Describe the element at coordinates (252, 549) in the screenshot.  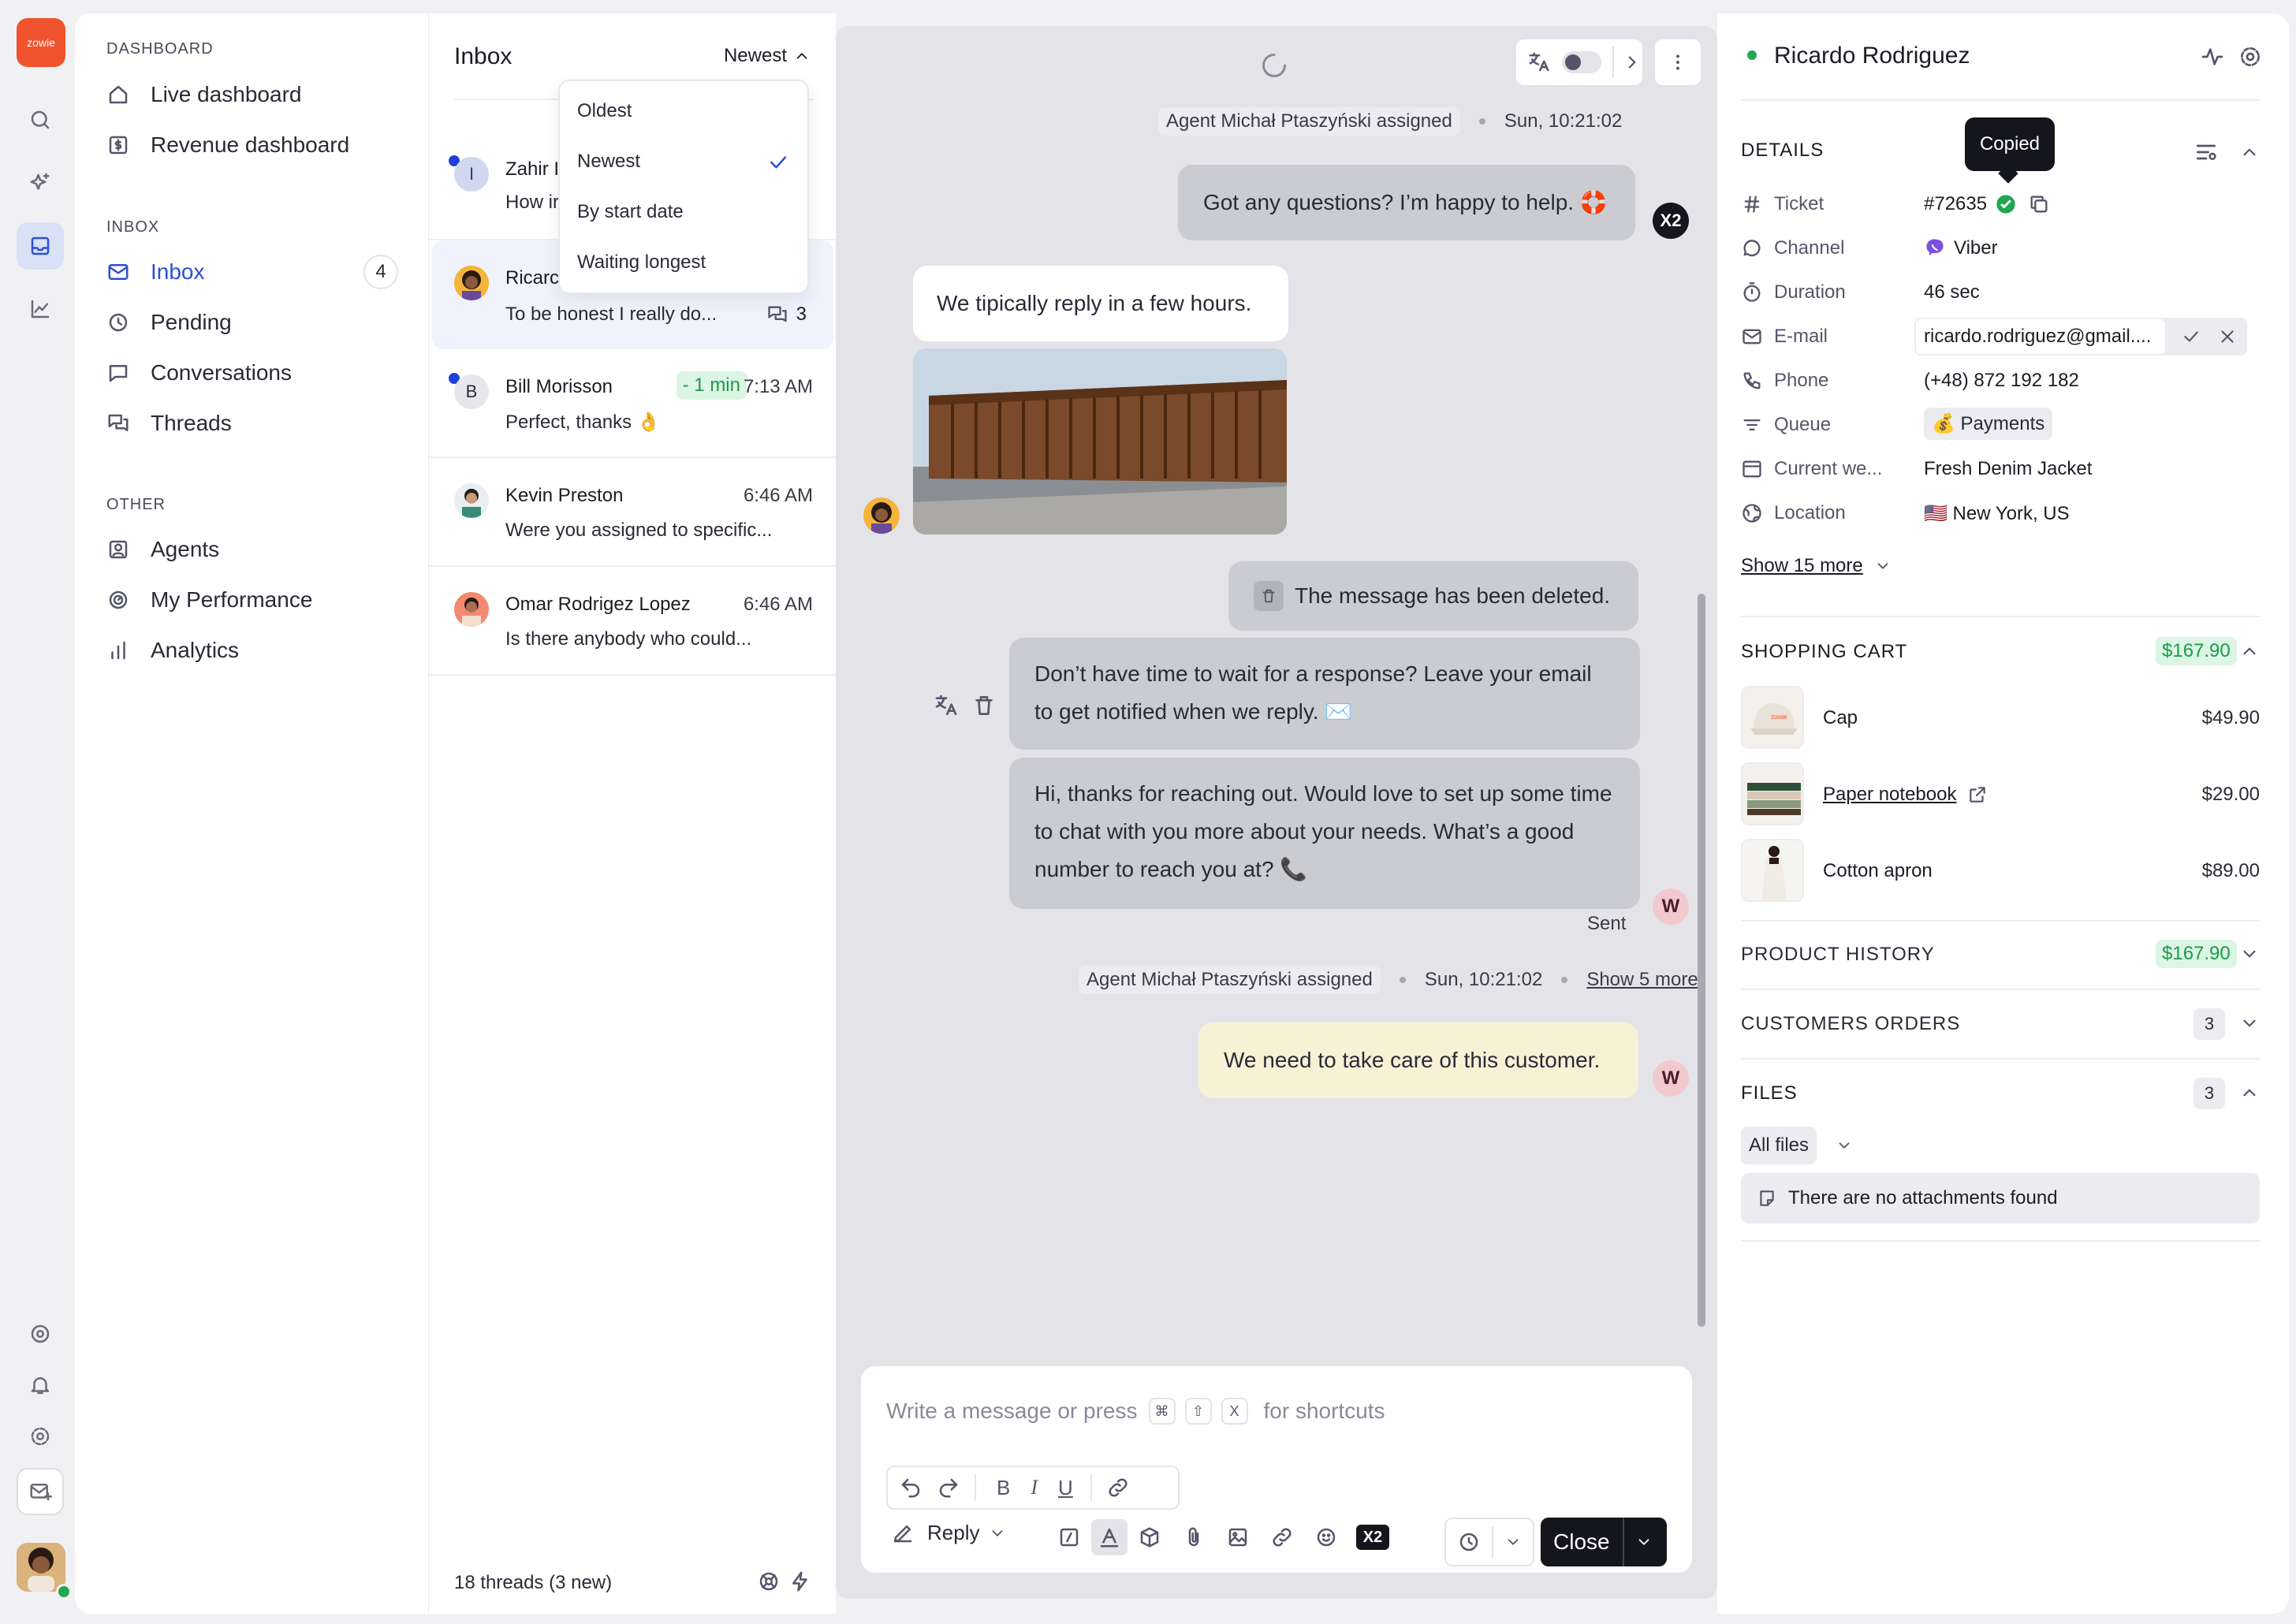
I see `nav-agents: Agents` at that location.